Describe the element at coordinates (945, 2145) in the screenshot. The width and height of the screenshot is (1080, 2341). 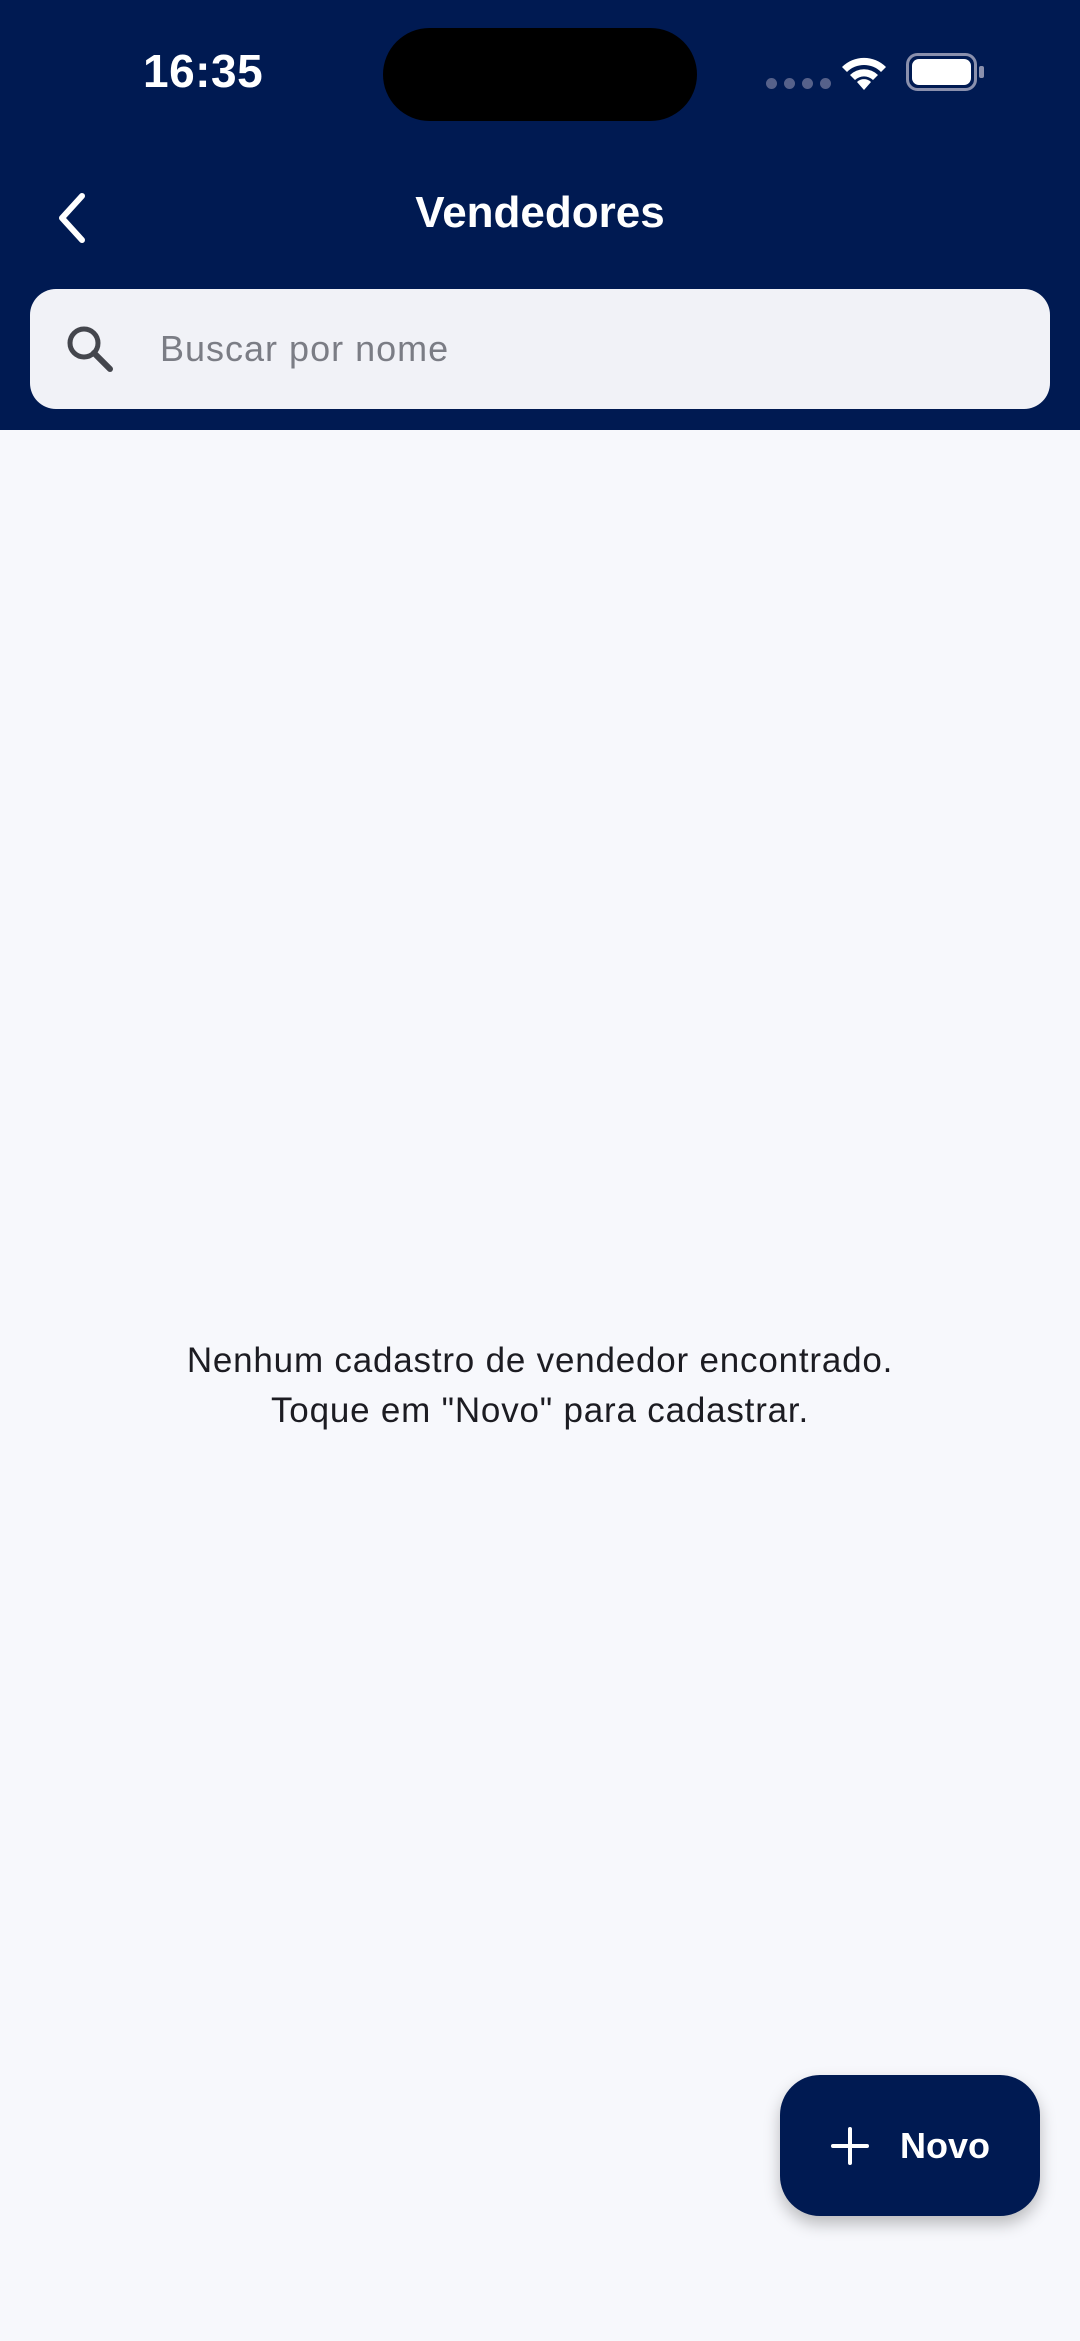
I see `new-vendor-label: Novo` at that location.